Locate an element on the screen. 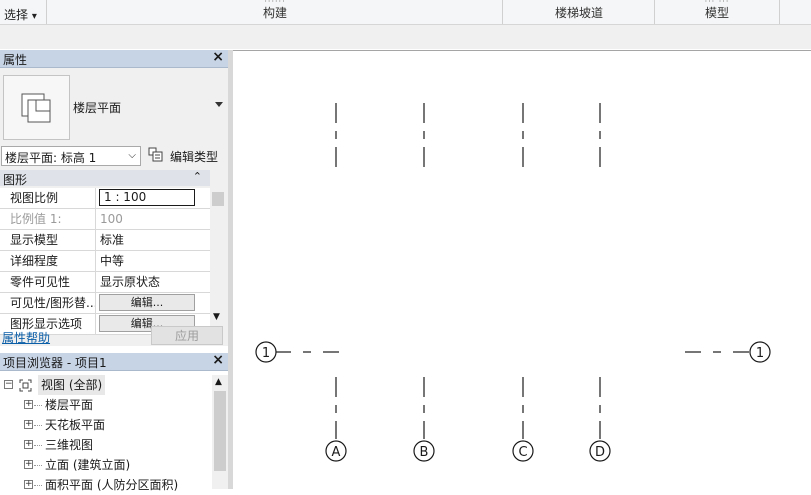 The image size is (811, 495). properties-title: 属性 is located at coordinates (15, 60).